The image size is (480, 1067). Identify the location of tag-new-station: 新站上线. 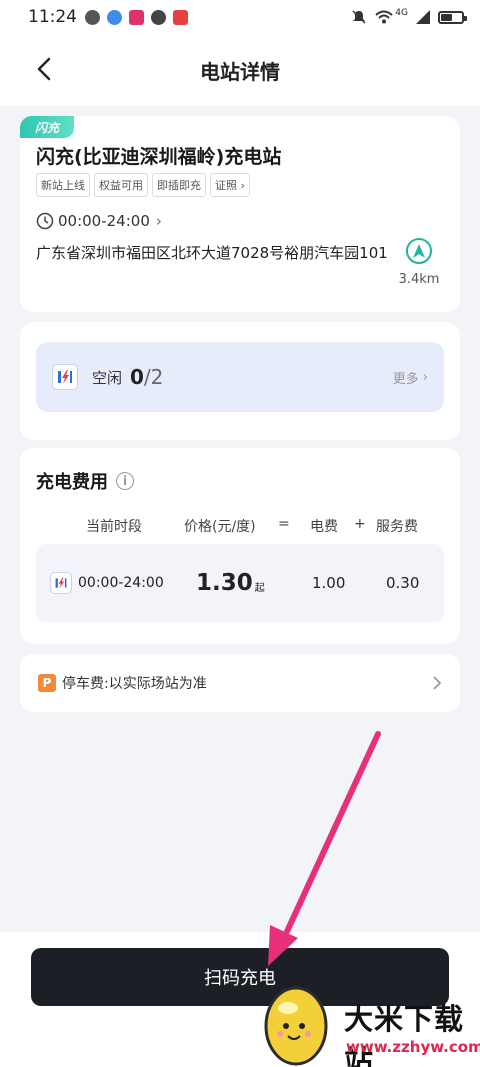
(63, 185).